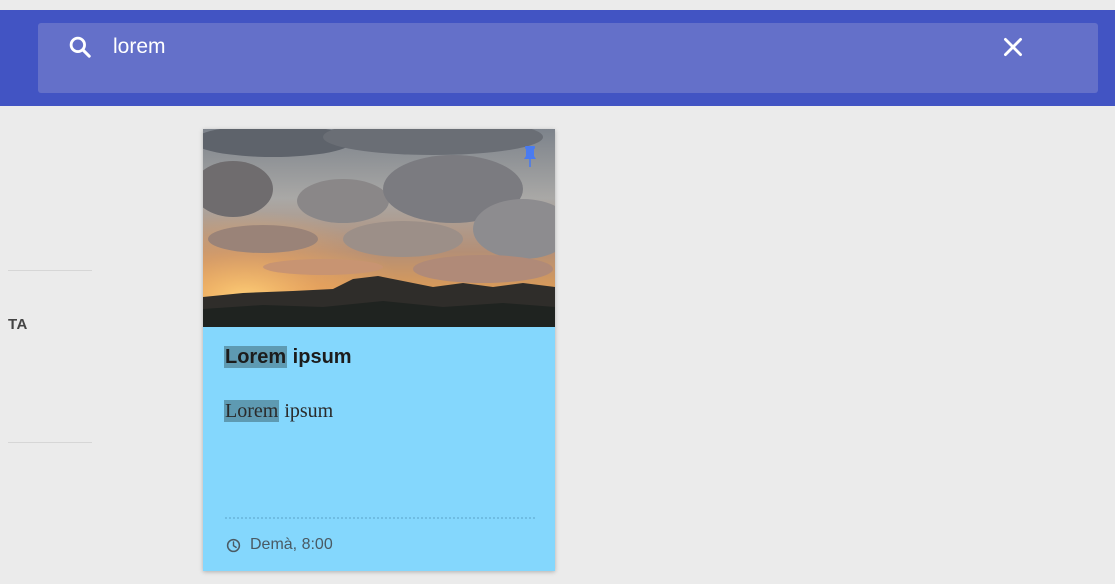  What do you see at coordinates (291, 544) in the screenshot?
I see `reminder-text: Demà, 8:00` at bounding box center [291, 544].